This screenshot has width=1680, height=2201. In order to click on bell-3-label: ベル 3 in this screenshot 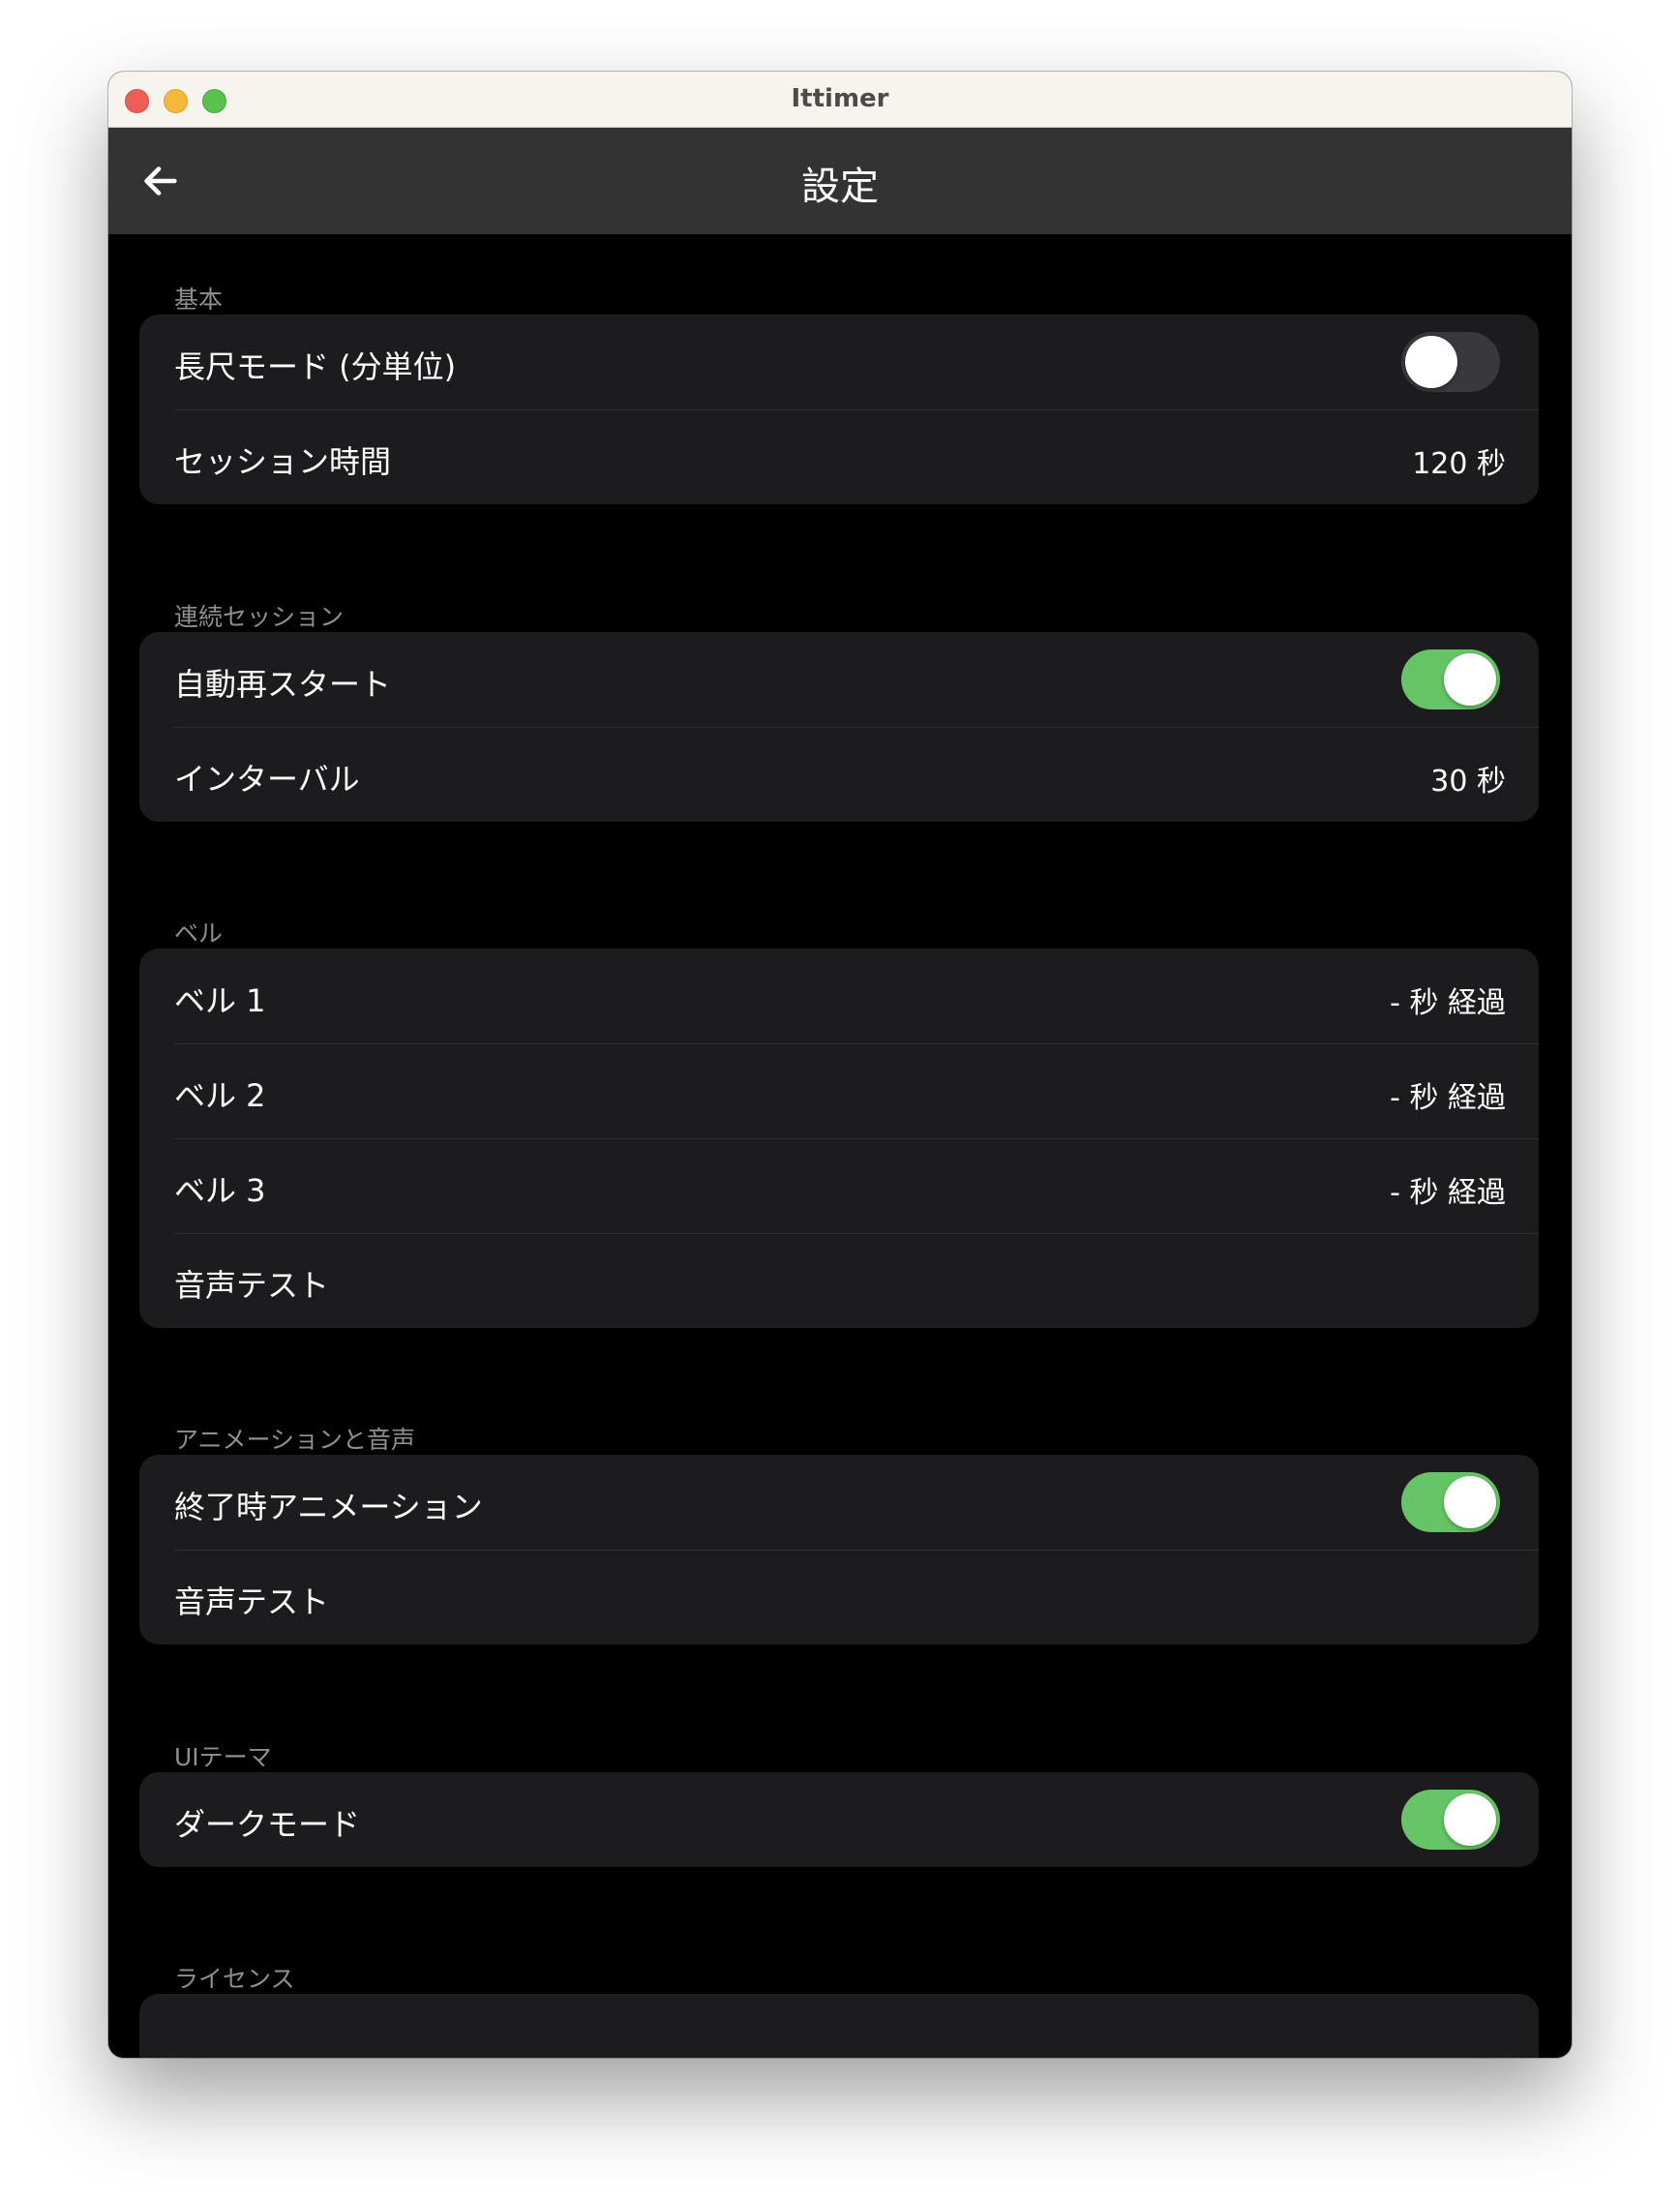, I will do `click(220, 1190)`.